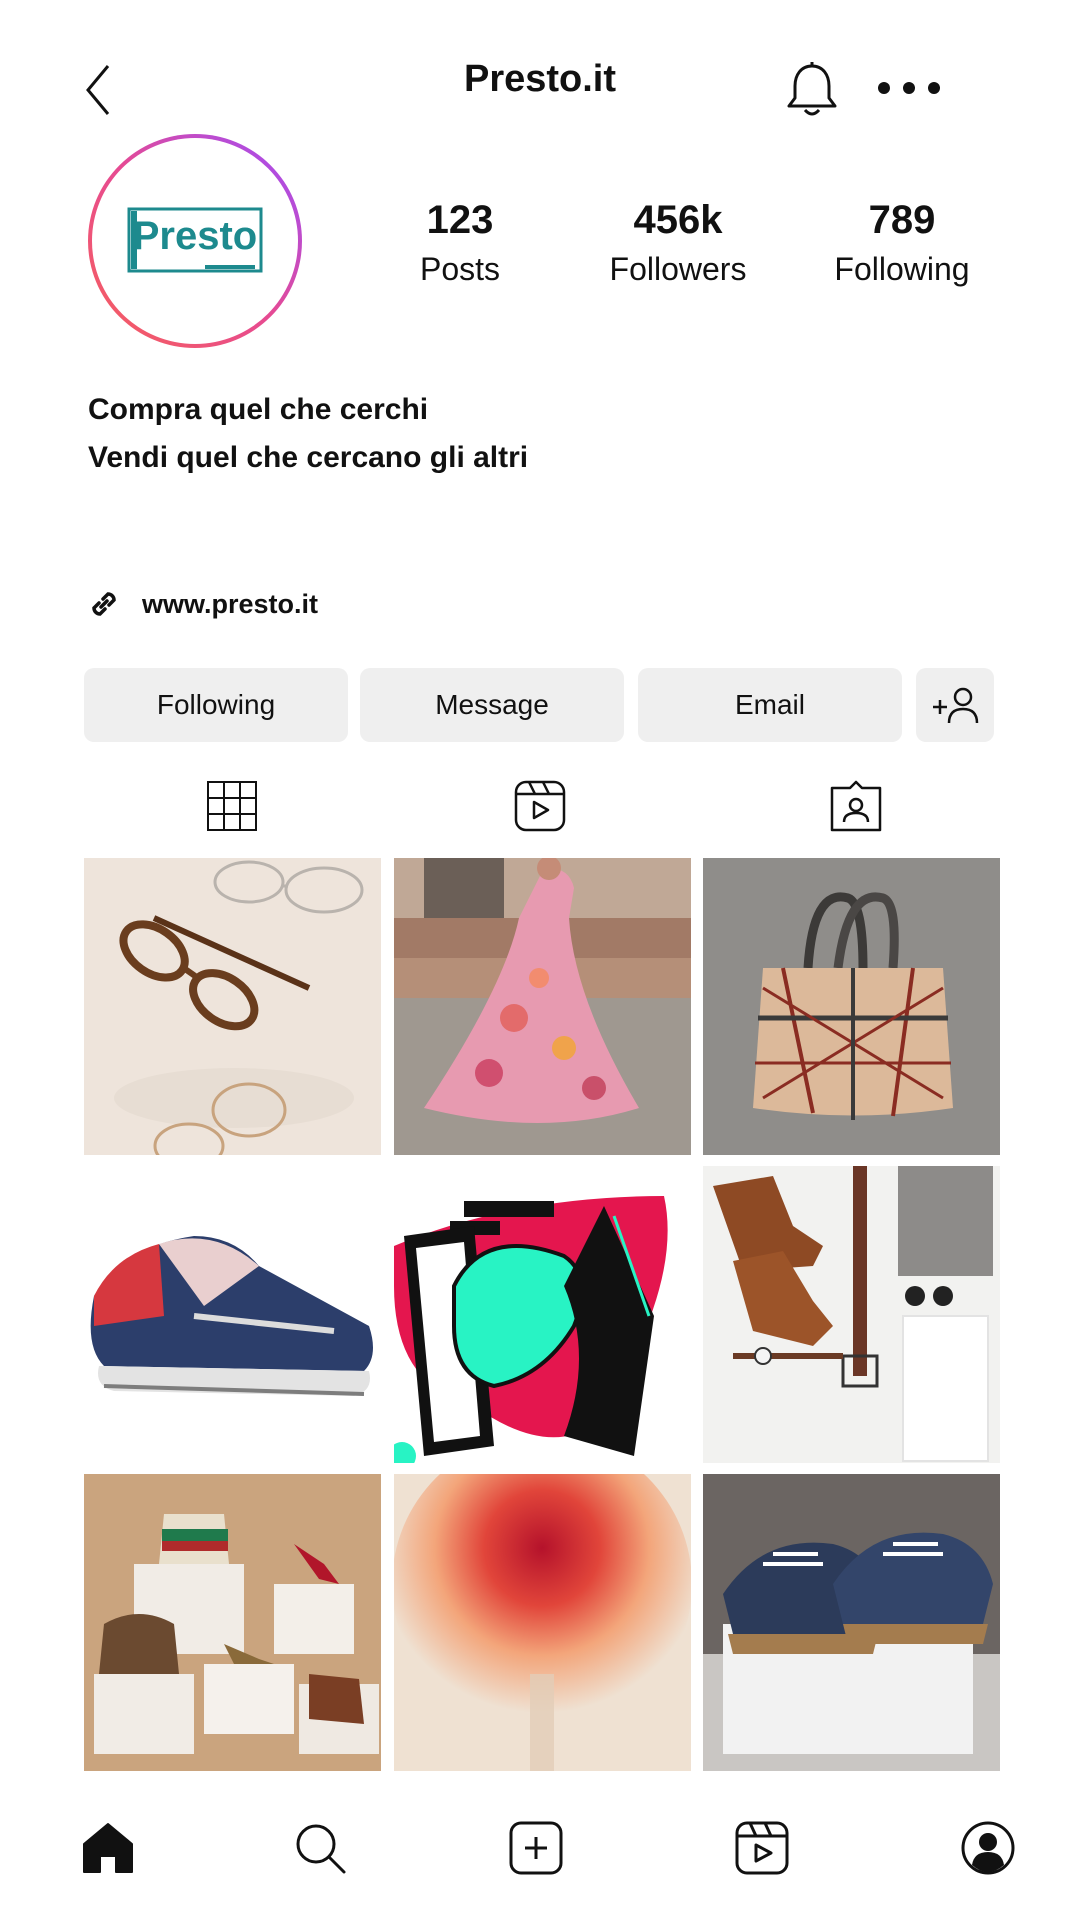 This screenshot has height=1920, width=1080. I want to click on sneaker-image, so click(232, 1314).